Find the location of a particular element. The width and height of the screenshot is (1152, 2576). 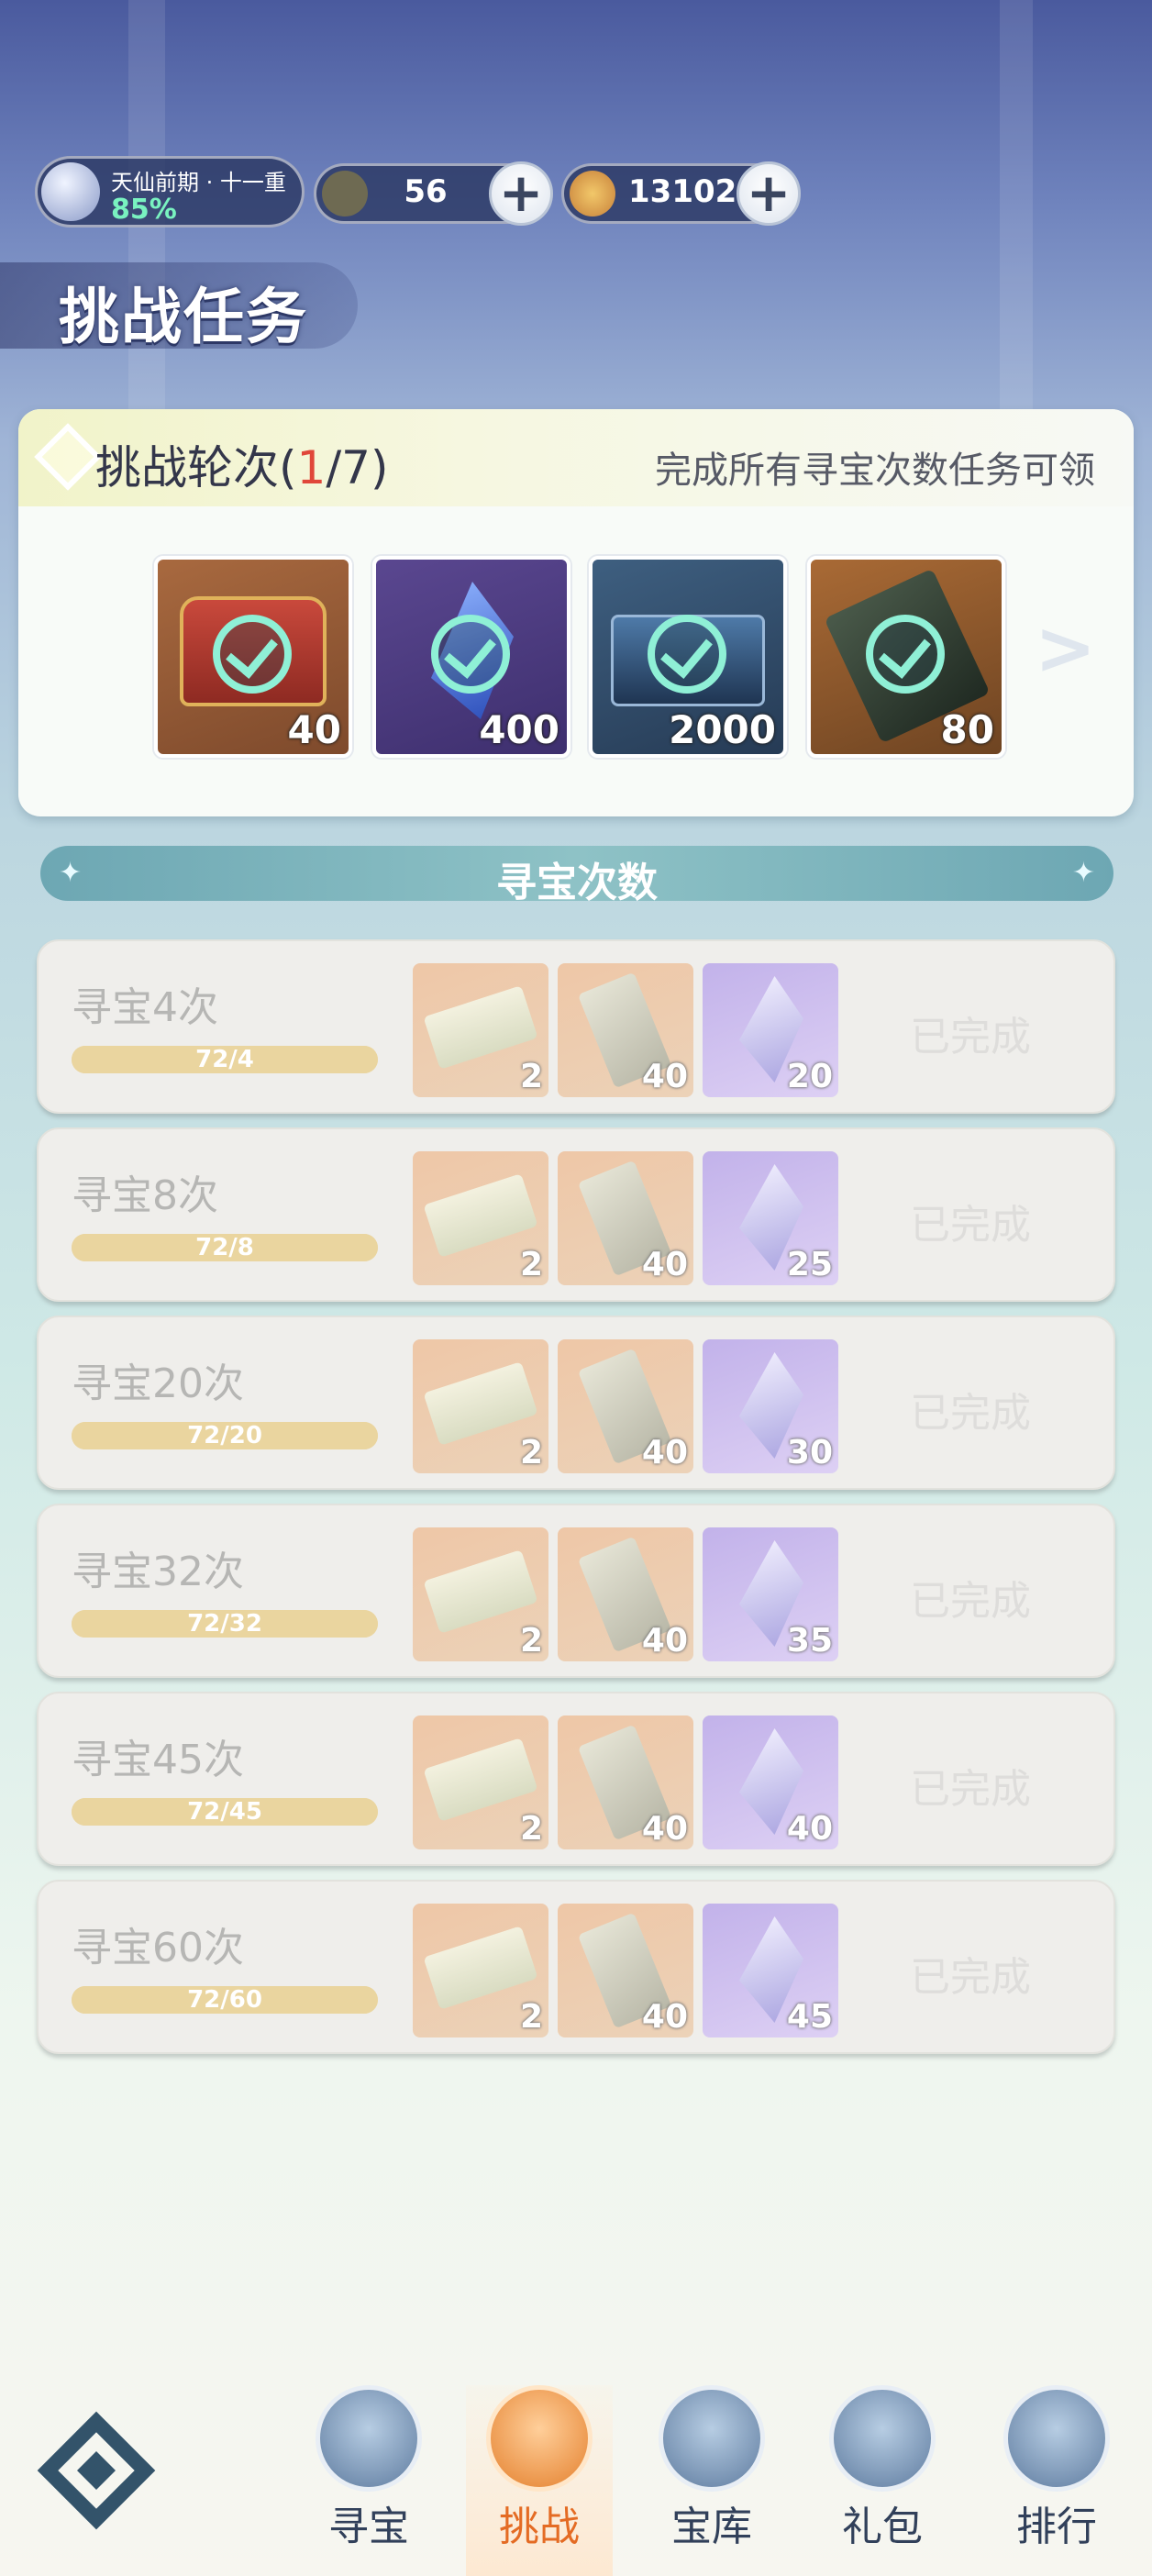

task-progress-text: 72/45 is located at coordinates (224, 1812).